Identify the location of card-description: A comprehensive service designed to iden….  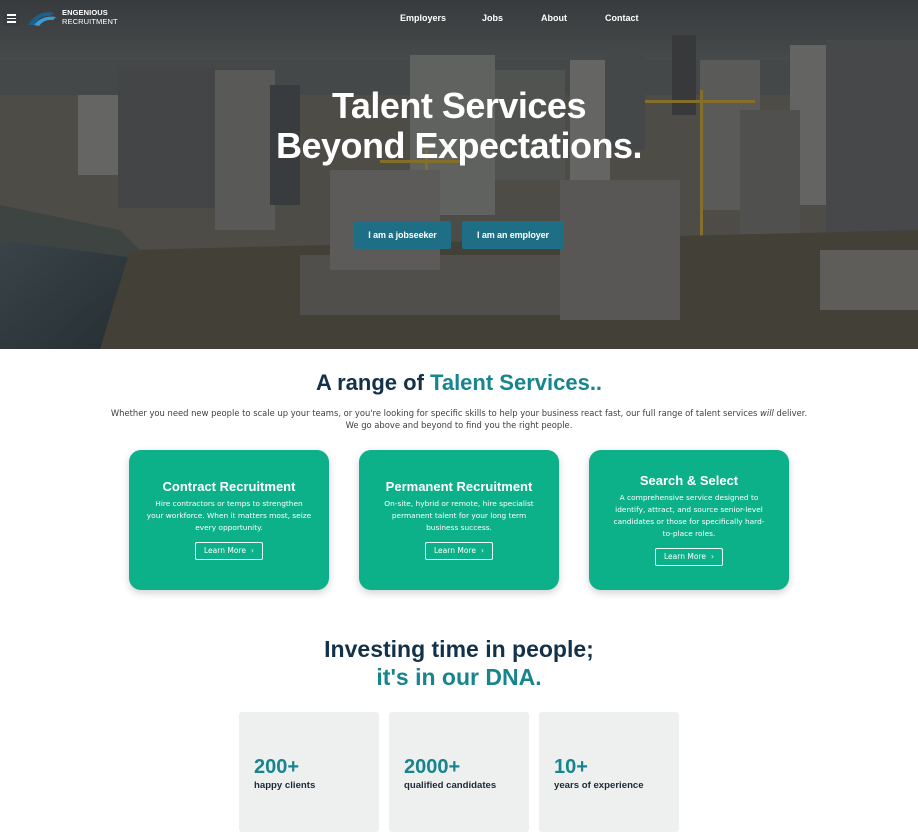
(689, 516).